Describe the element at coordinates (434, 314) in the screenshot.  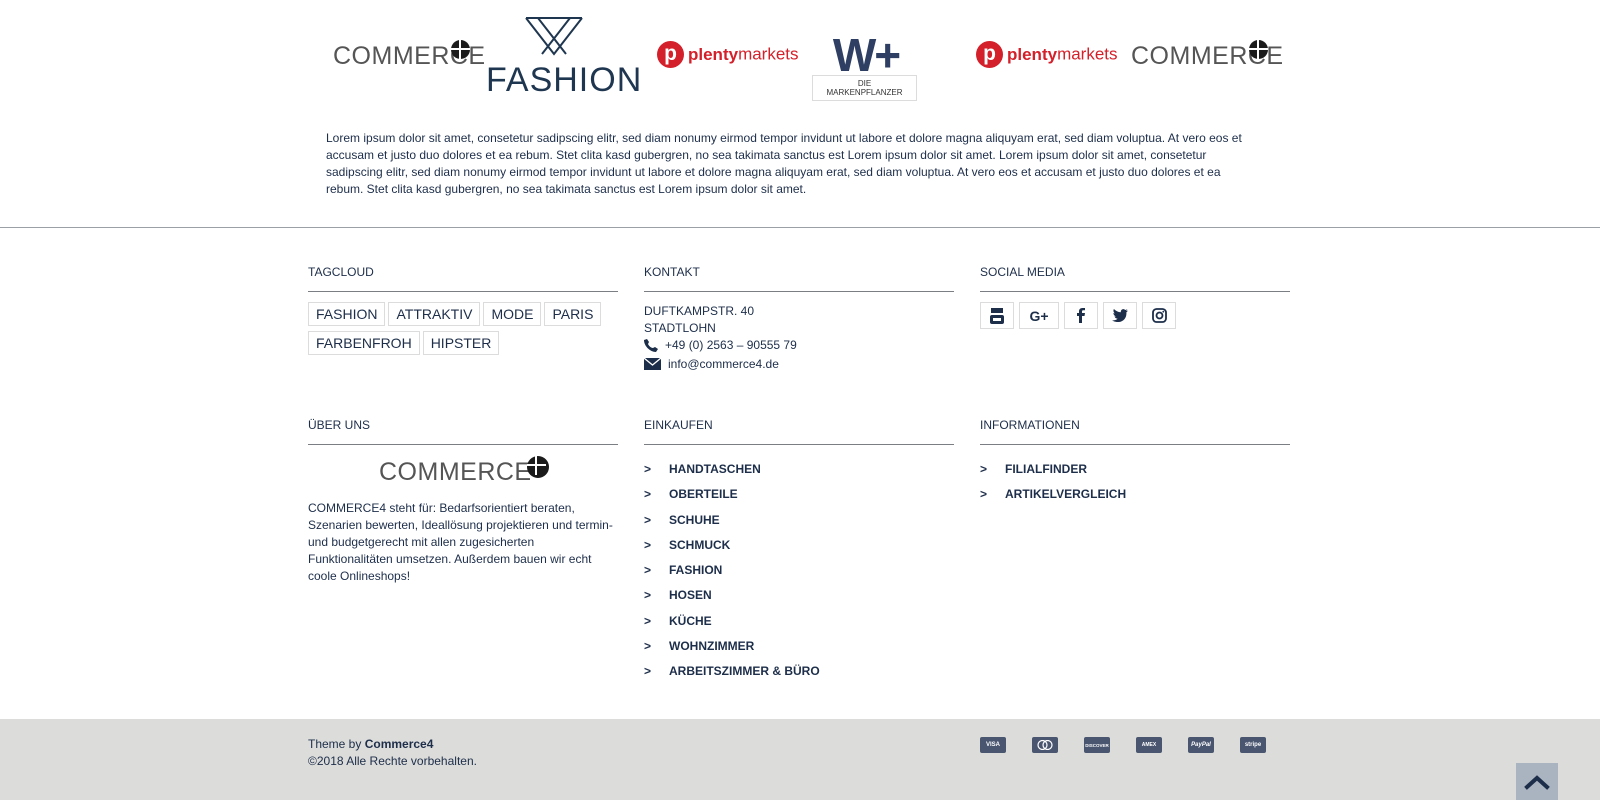
I see `tag-item: ATTRAKTIV` at that location.